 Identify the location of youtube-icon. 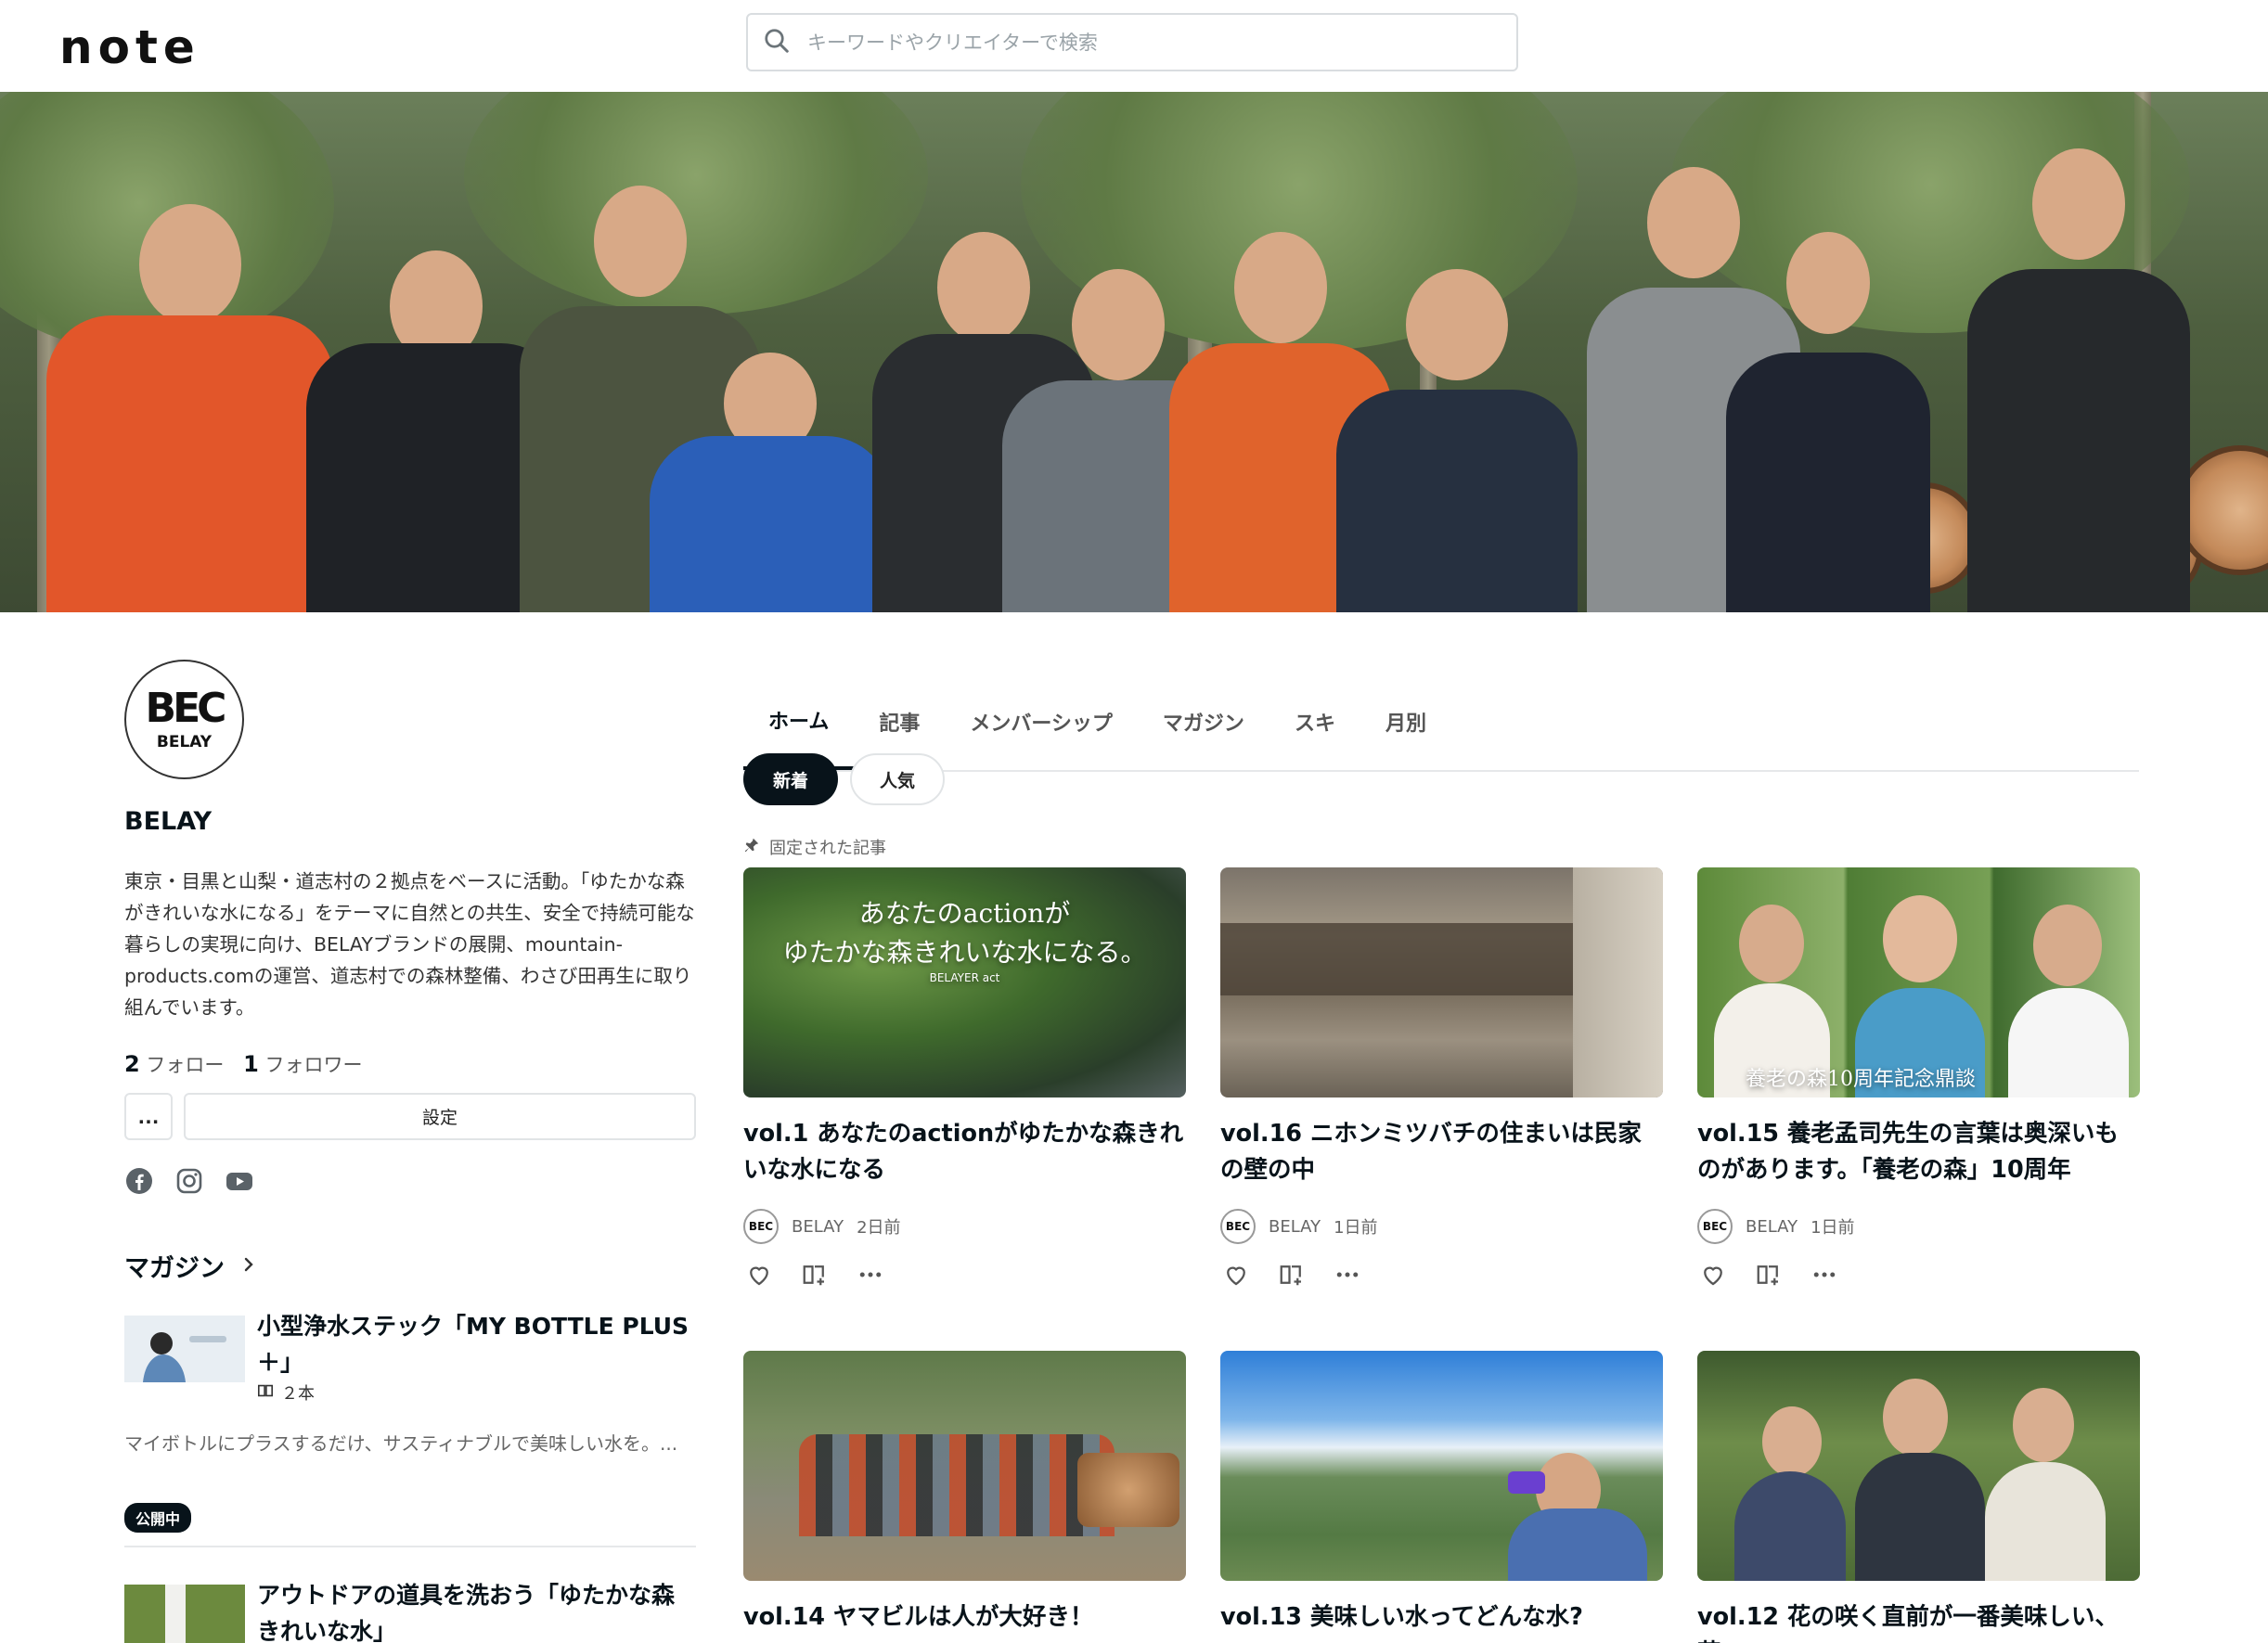
(239, 1181).